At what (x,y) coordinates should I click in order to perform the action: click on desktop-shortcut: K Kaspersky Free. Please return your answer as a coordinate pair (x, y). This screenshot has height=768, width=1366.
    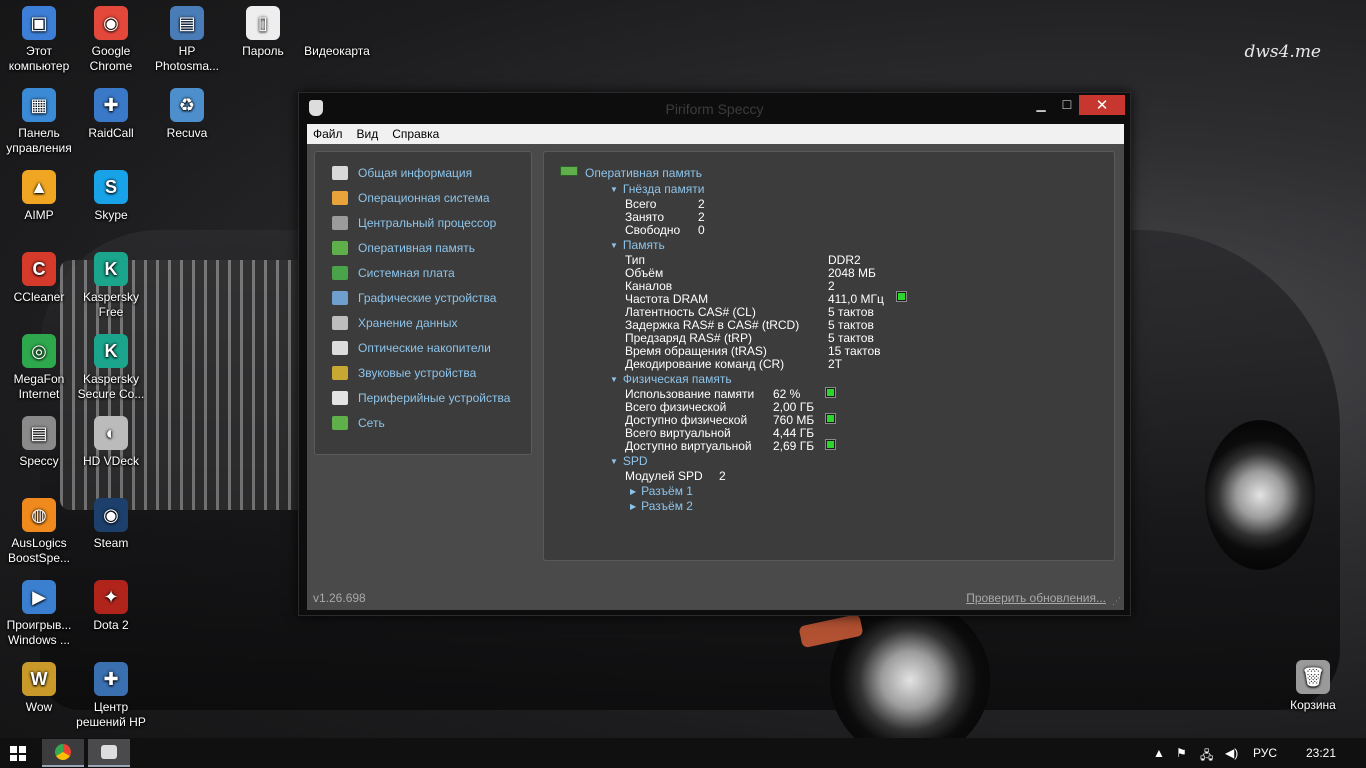
    Looking at the image, I should click on (111, 286).